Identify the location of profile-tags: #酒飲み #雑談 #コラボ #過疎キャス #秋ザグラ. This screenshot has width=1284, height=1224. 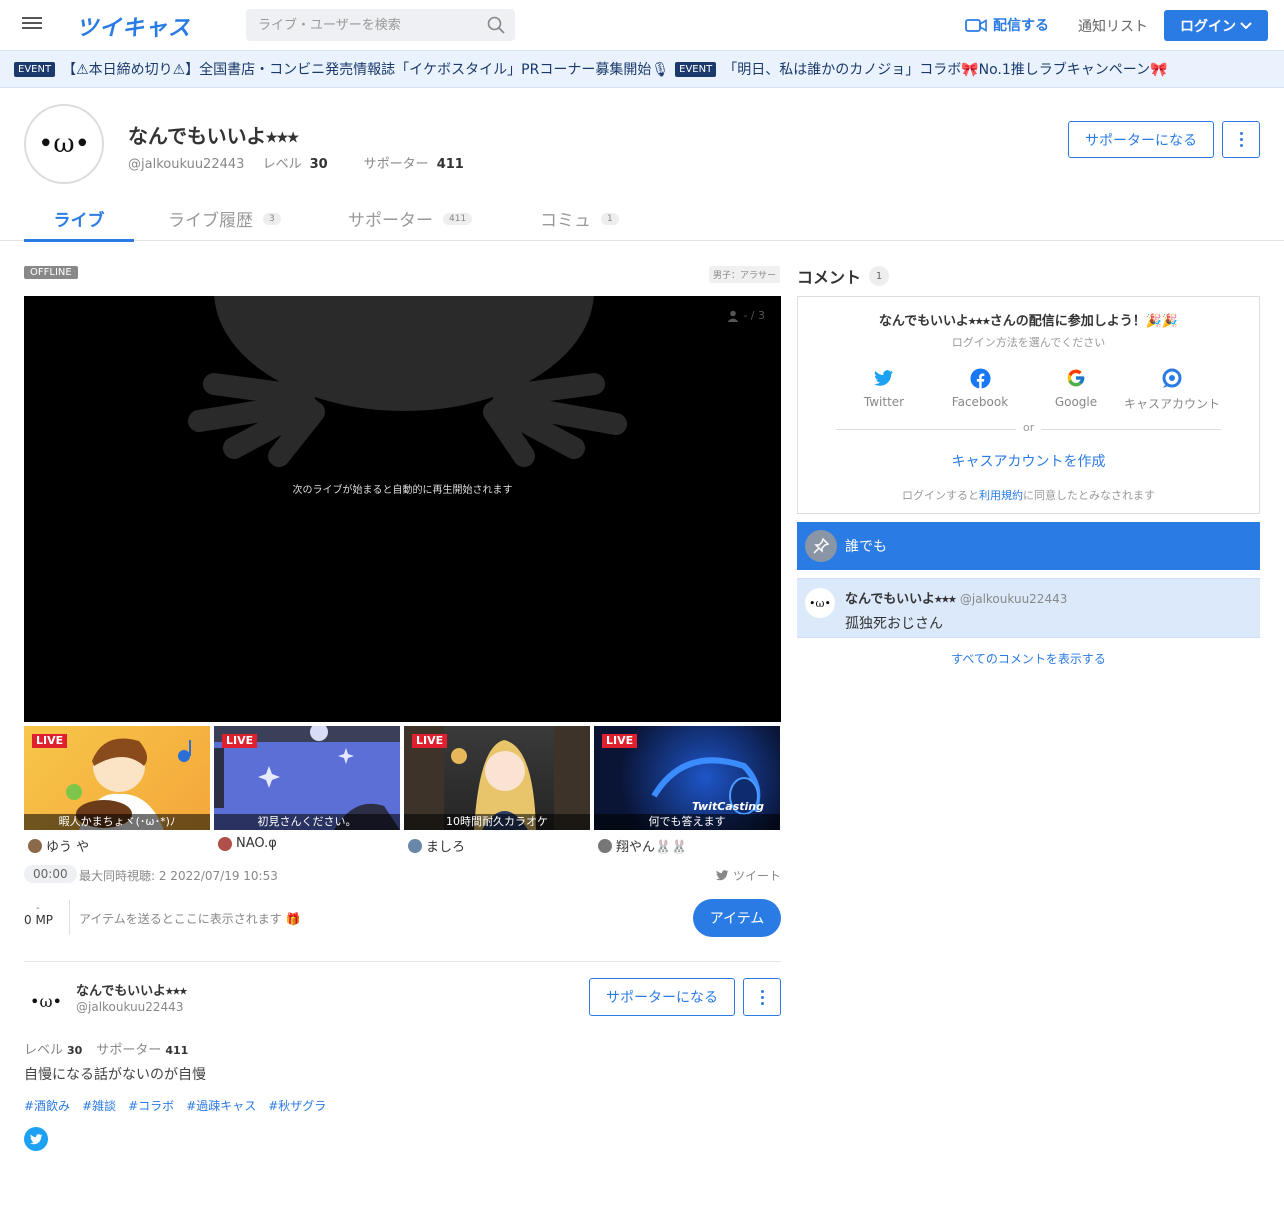
(175, 1105).